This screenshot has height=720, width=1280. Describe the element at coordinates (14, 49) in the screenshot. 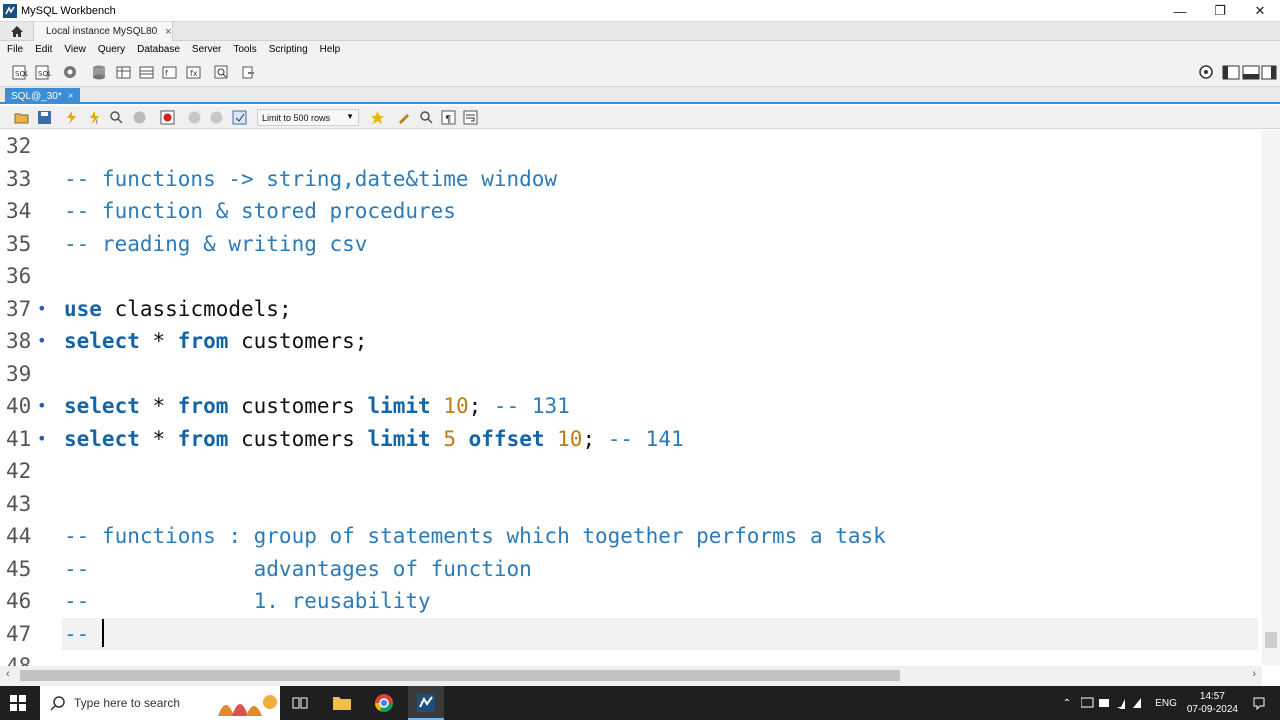

I see `menu-file: File` at that location.